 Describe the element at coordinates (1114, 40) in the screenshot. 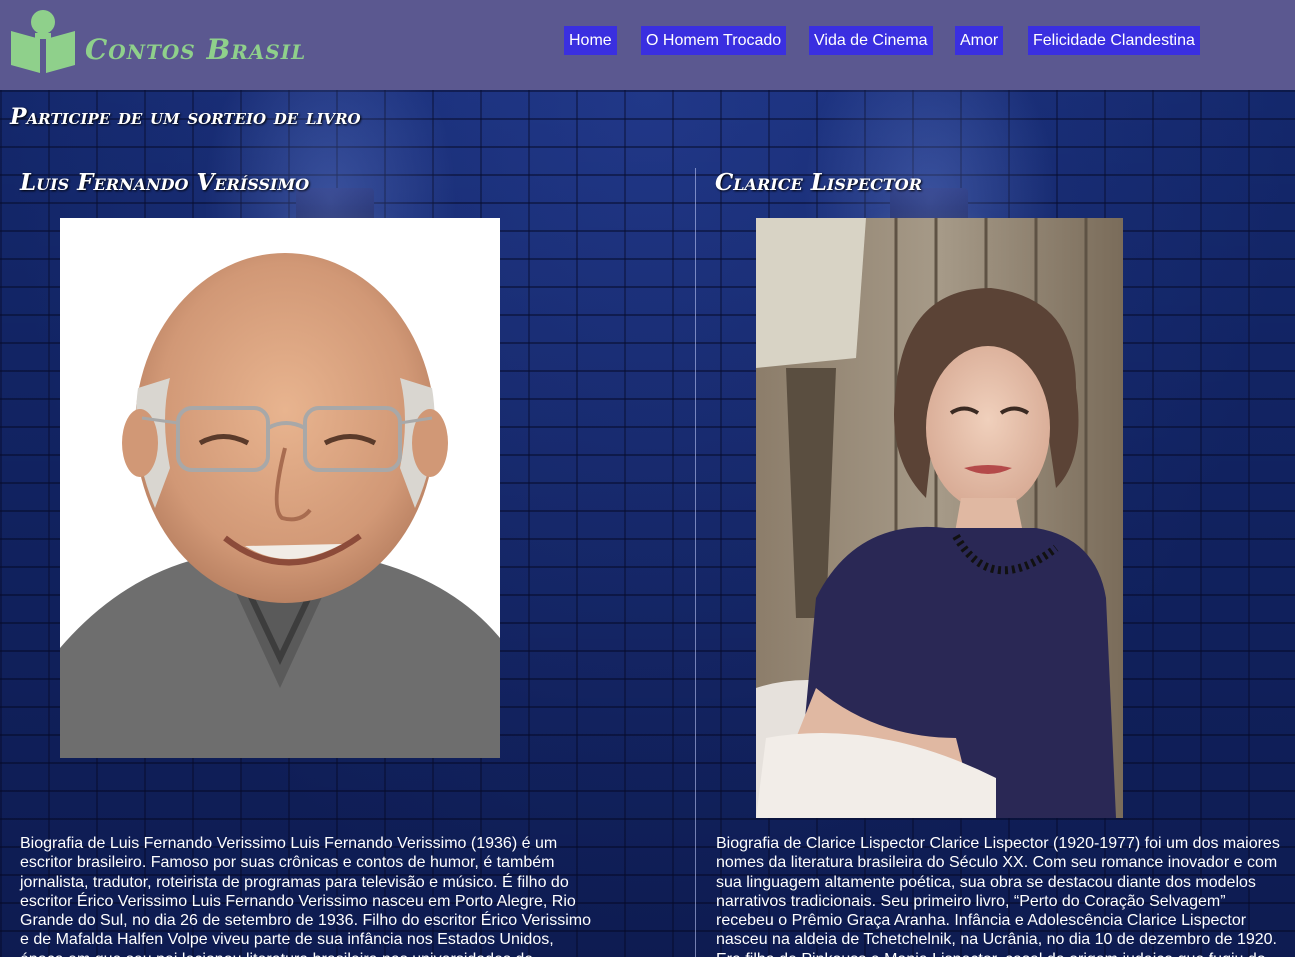

I see `nav-felicidade-clandestina: Felicidade Clandestina` at that location.